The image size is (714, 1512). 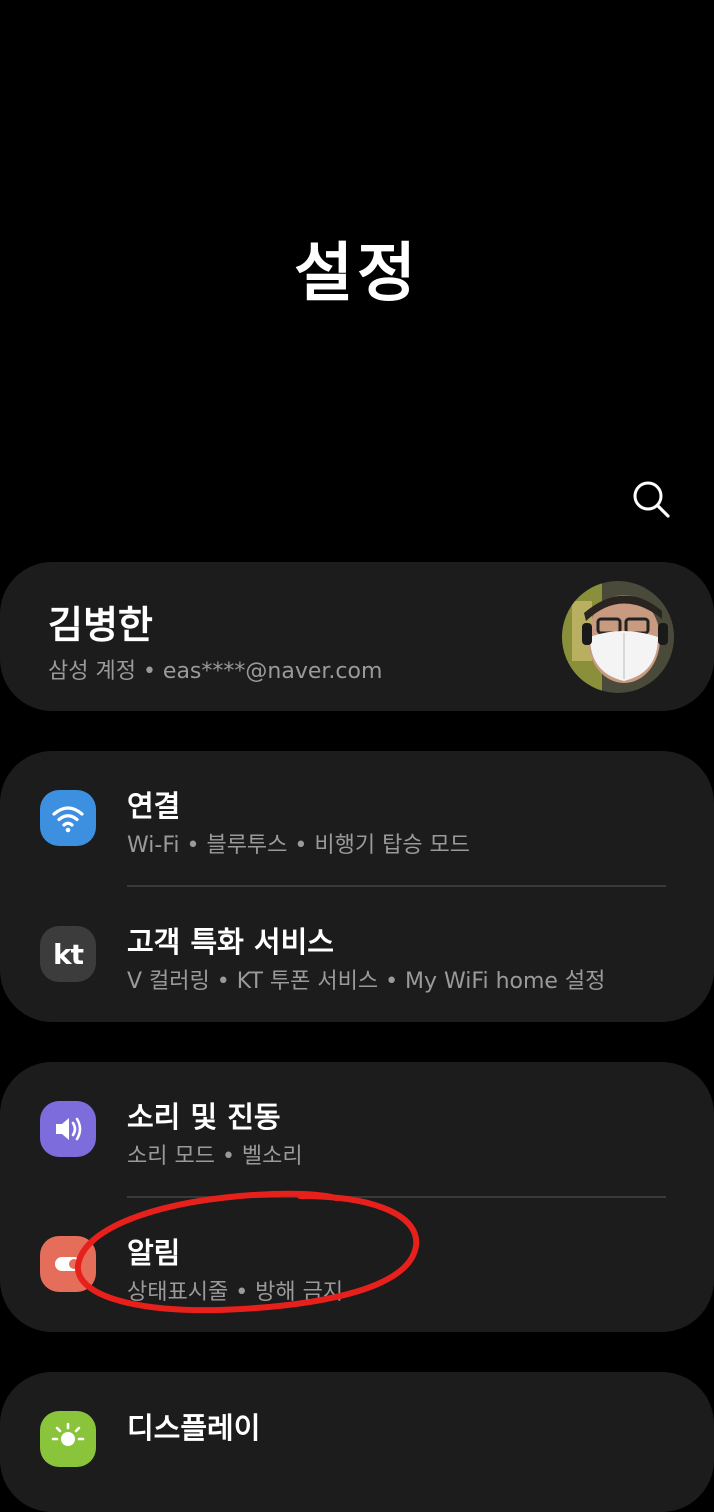 I want to click on settings-group-display: 디스플레이, so click(x=357, y=1442).